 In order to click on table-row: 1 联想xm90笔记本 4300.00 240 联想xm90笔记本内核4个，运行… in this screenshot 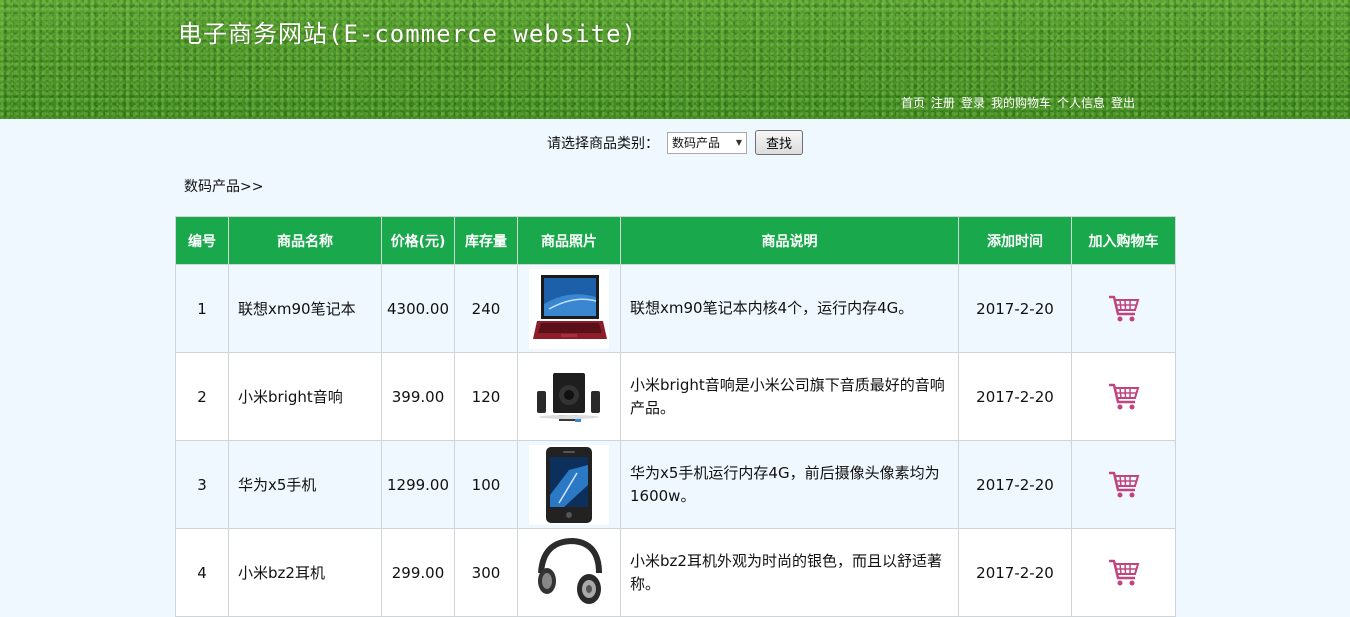, I will do `click(675, 308)`.